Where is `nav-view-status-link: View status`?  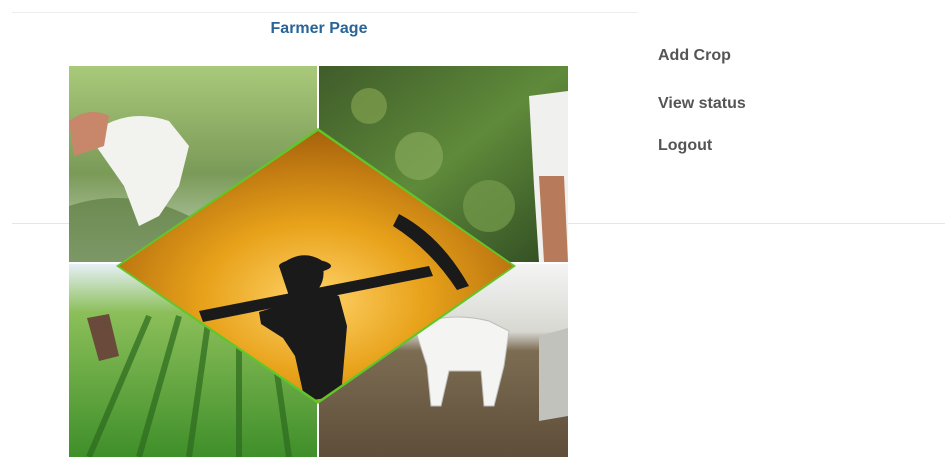 nav-view-status-link: View status is located at coordinates (702, 104).